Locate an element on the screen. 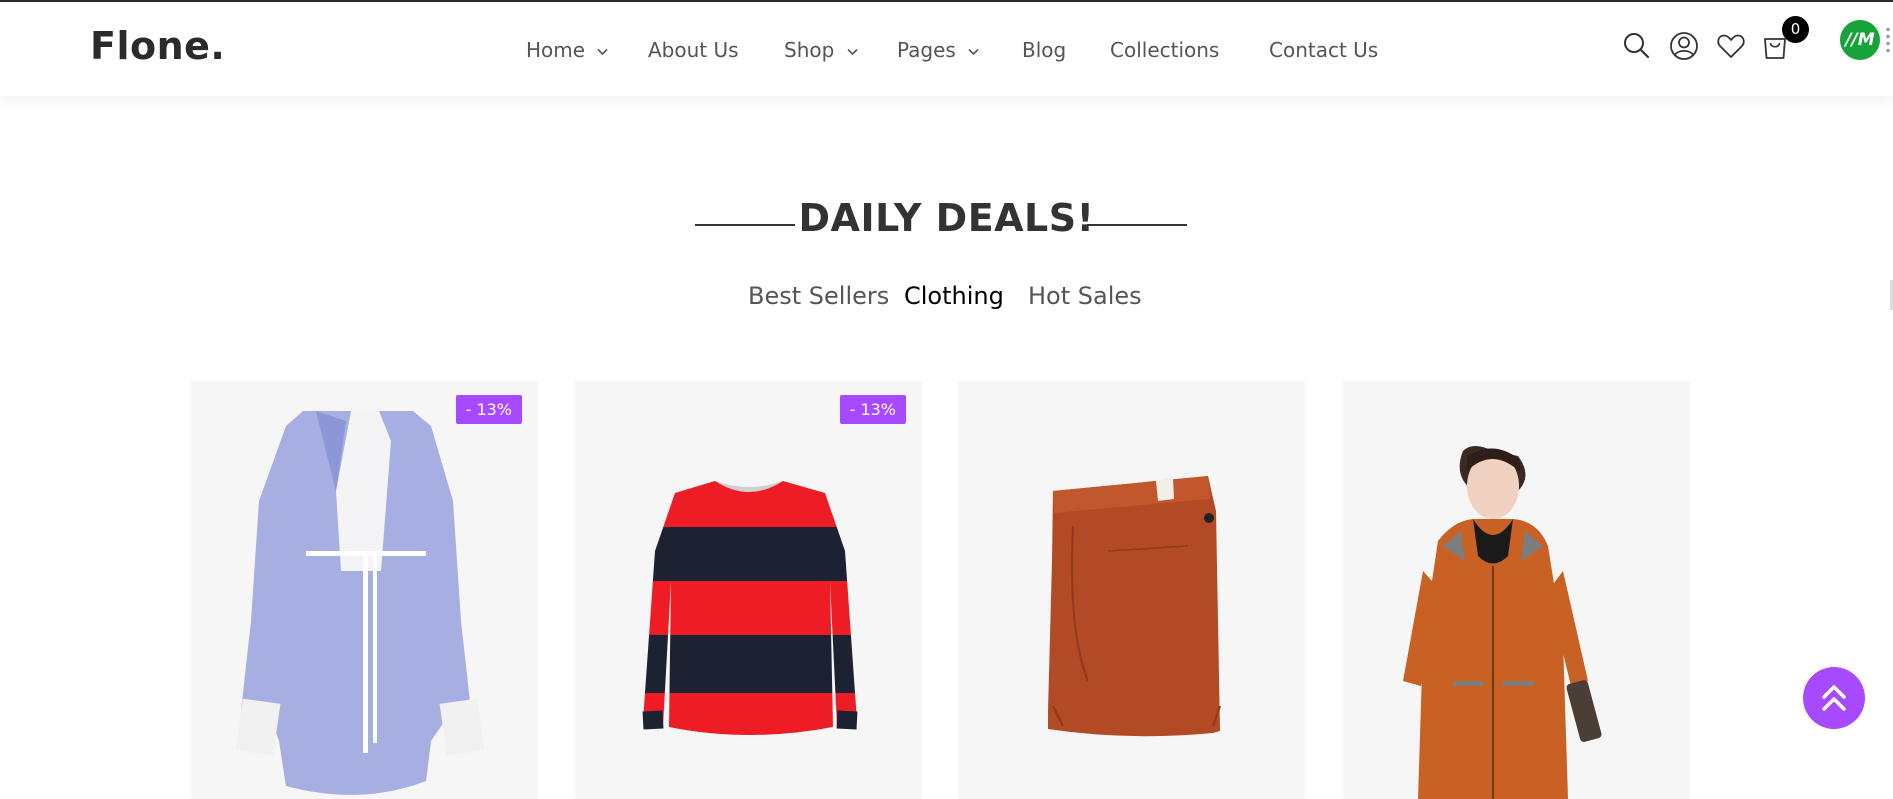  nav-about: About Us is located at coordinates (693, 50).